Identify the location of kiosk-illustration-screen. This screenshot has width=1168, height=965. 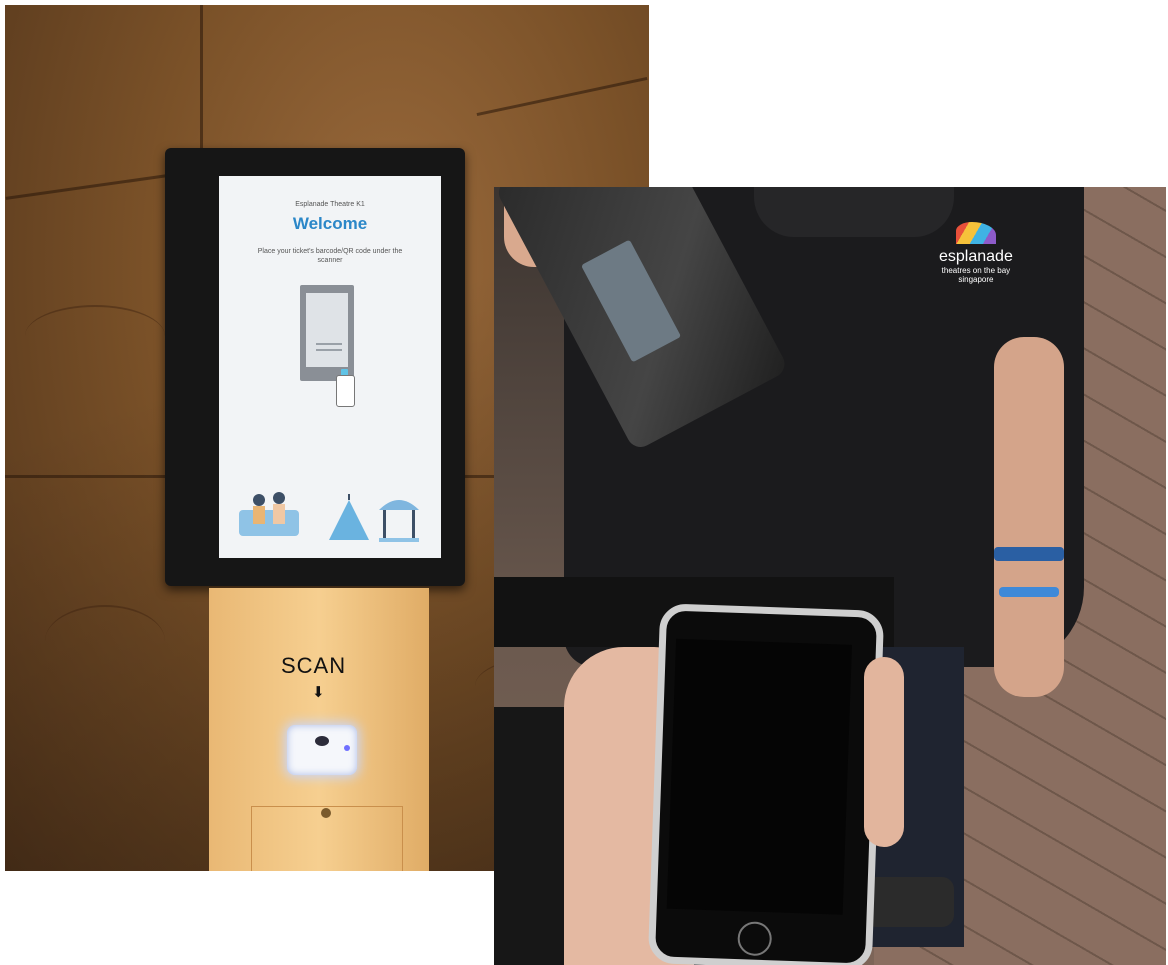
(327, 330).